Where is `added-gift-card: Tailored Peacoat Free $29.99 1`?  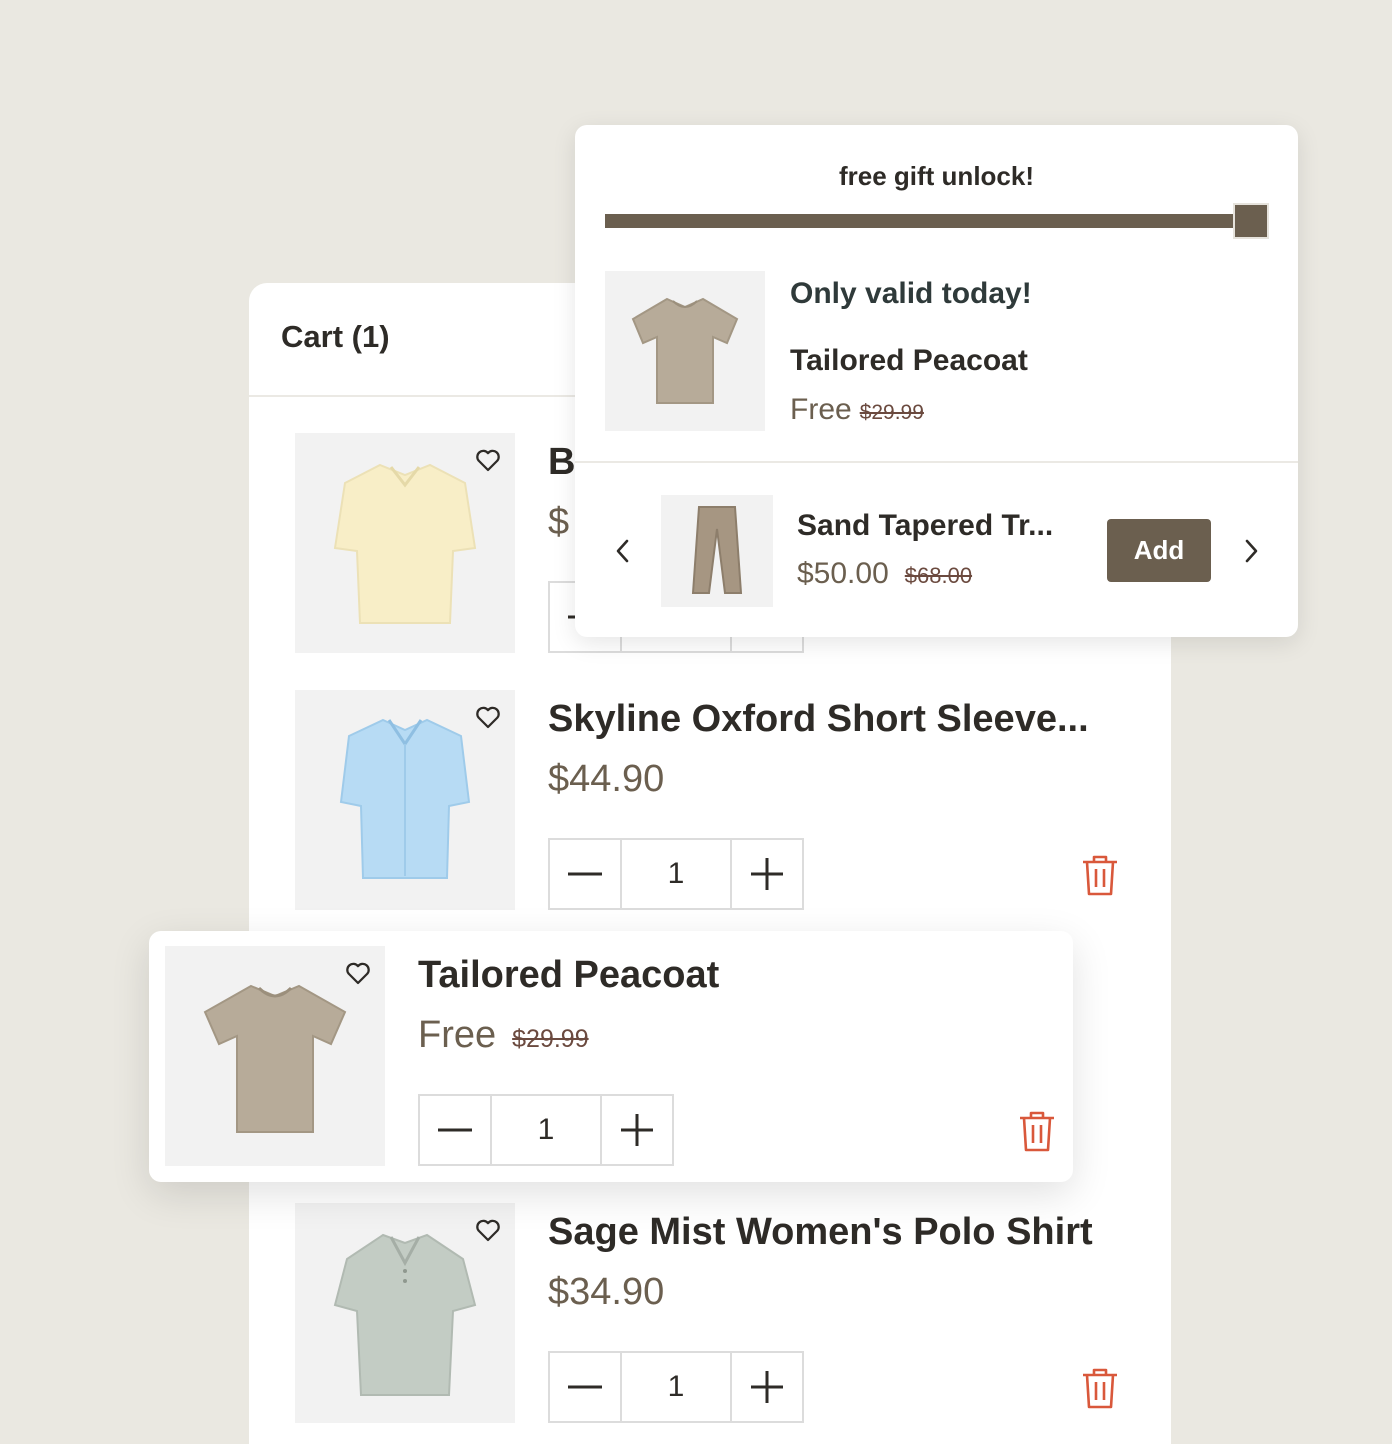 added-gift-card: Tailored Peacoat Free $29.99 1 is located at coordinates (611, 1056).